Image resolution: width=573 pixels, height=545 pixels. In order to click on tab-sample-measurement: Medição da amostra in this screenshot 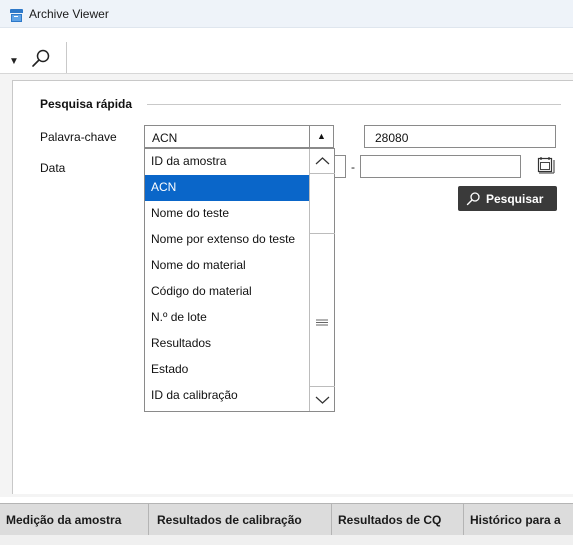, I will do `click(74, 519)`.